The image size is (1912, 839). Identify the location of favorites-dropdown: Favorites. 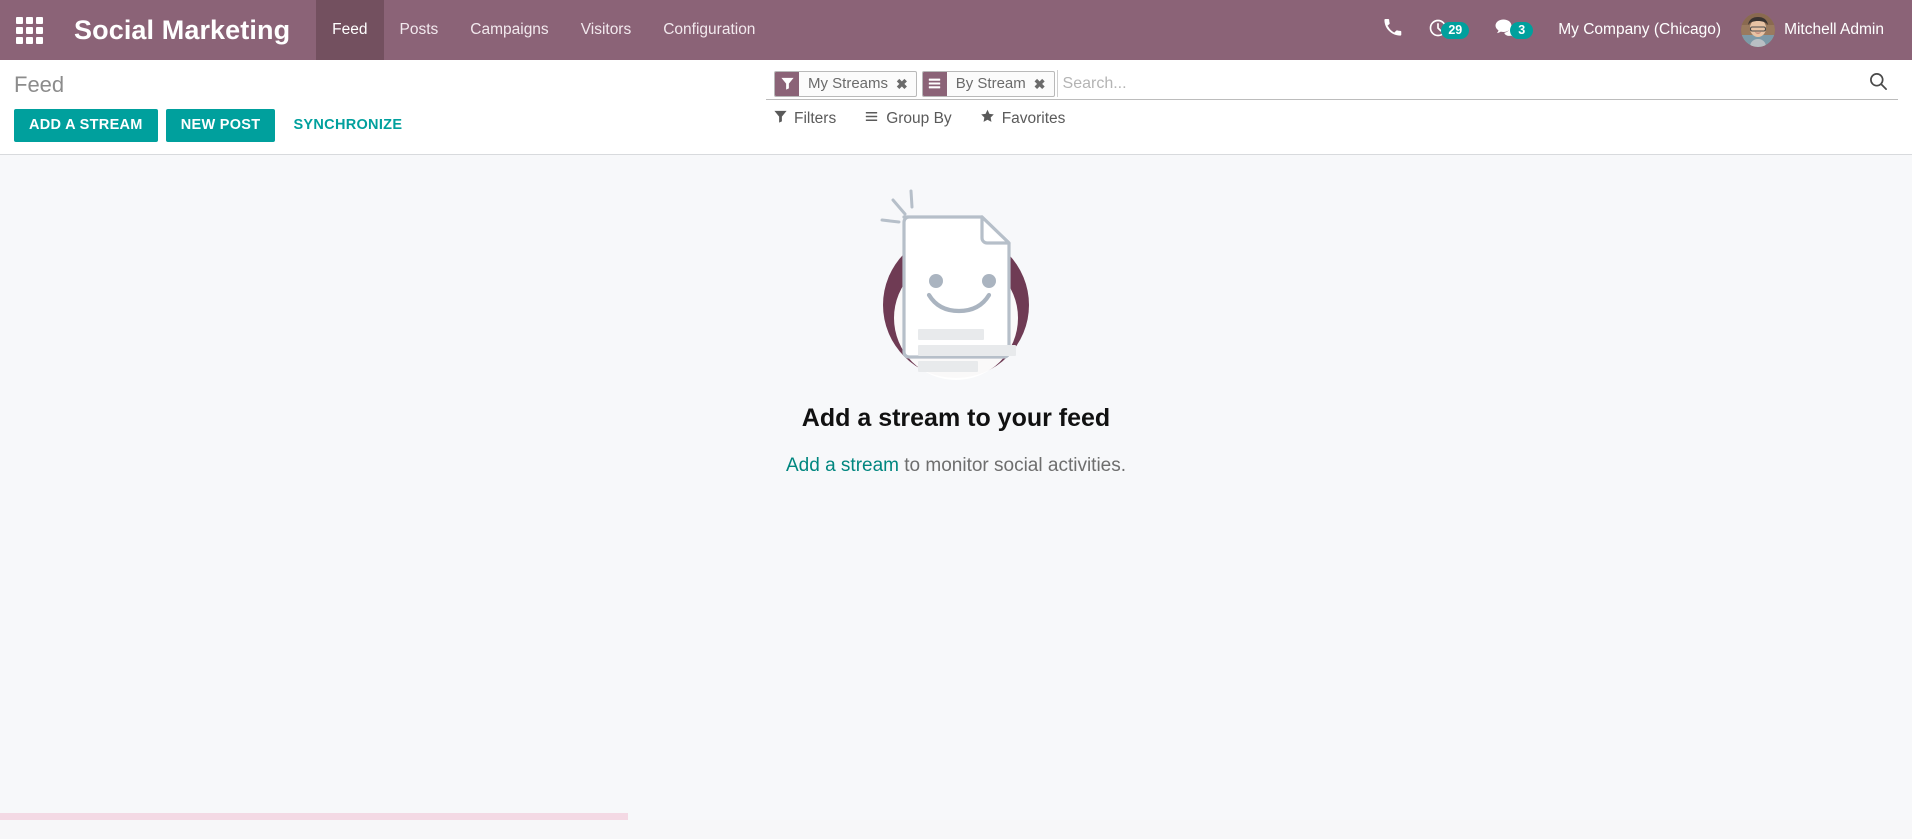
(1023, 118).